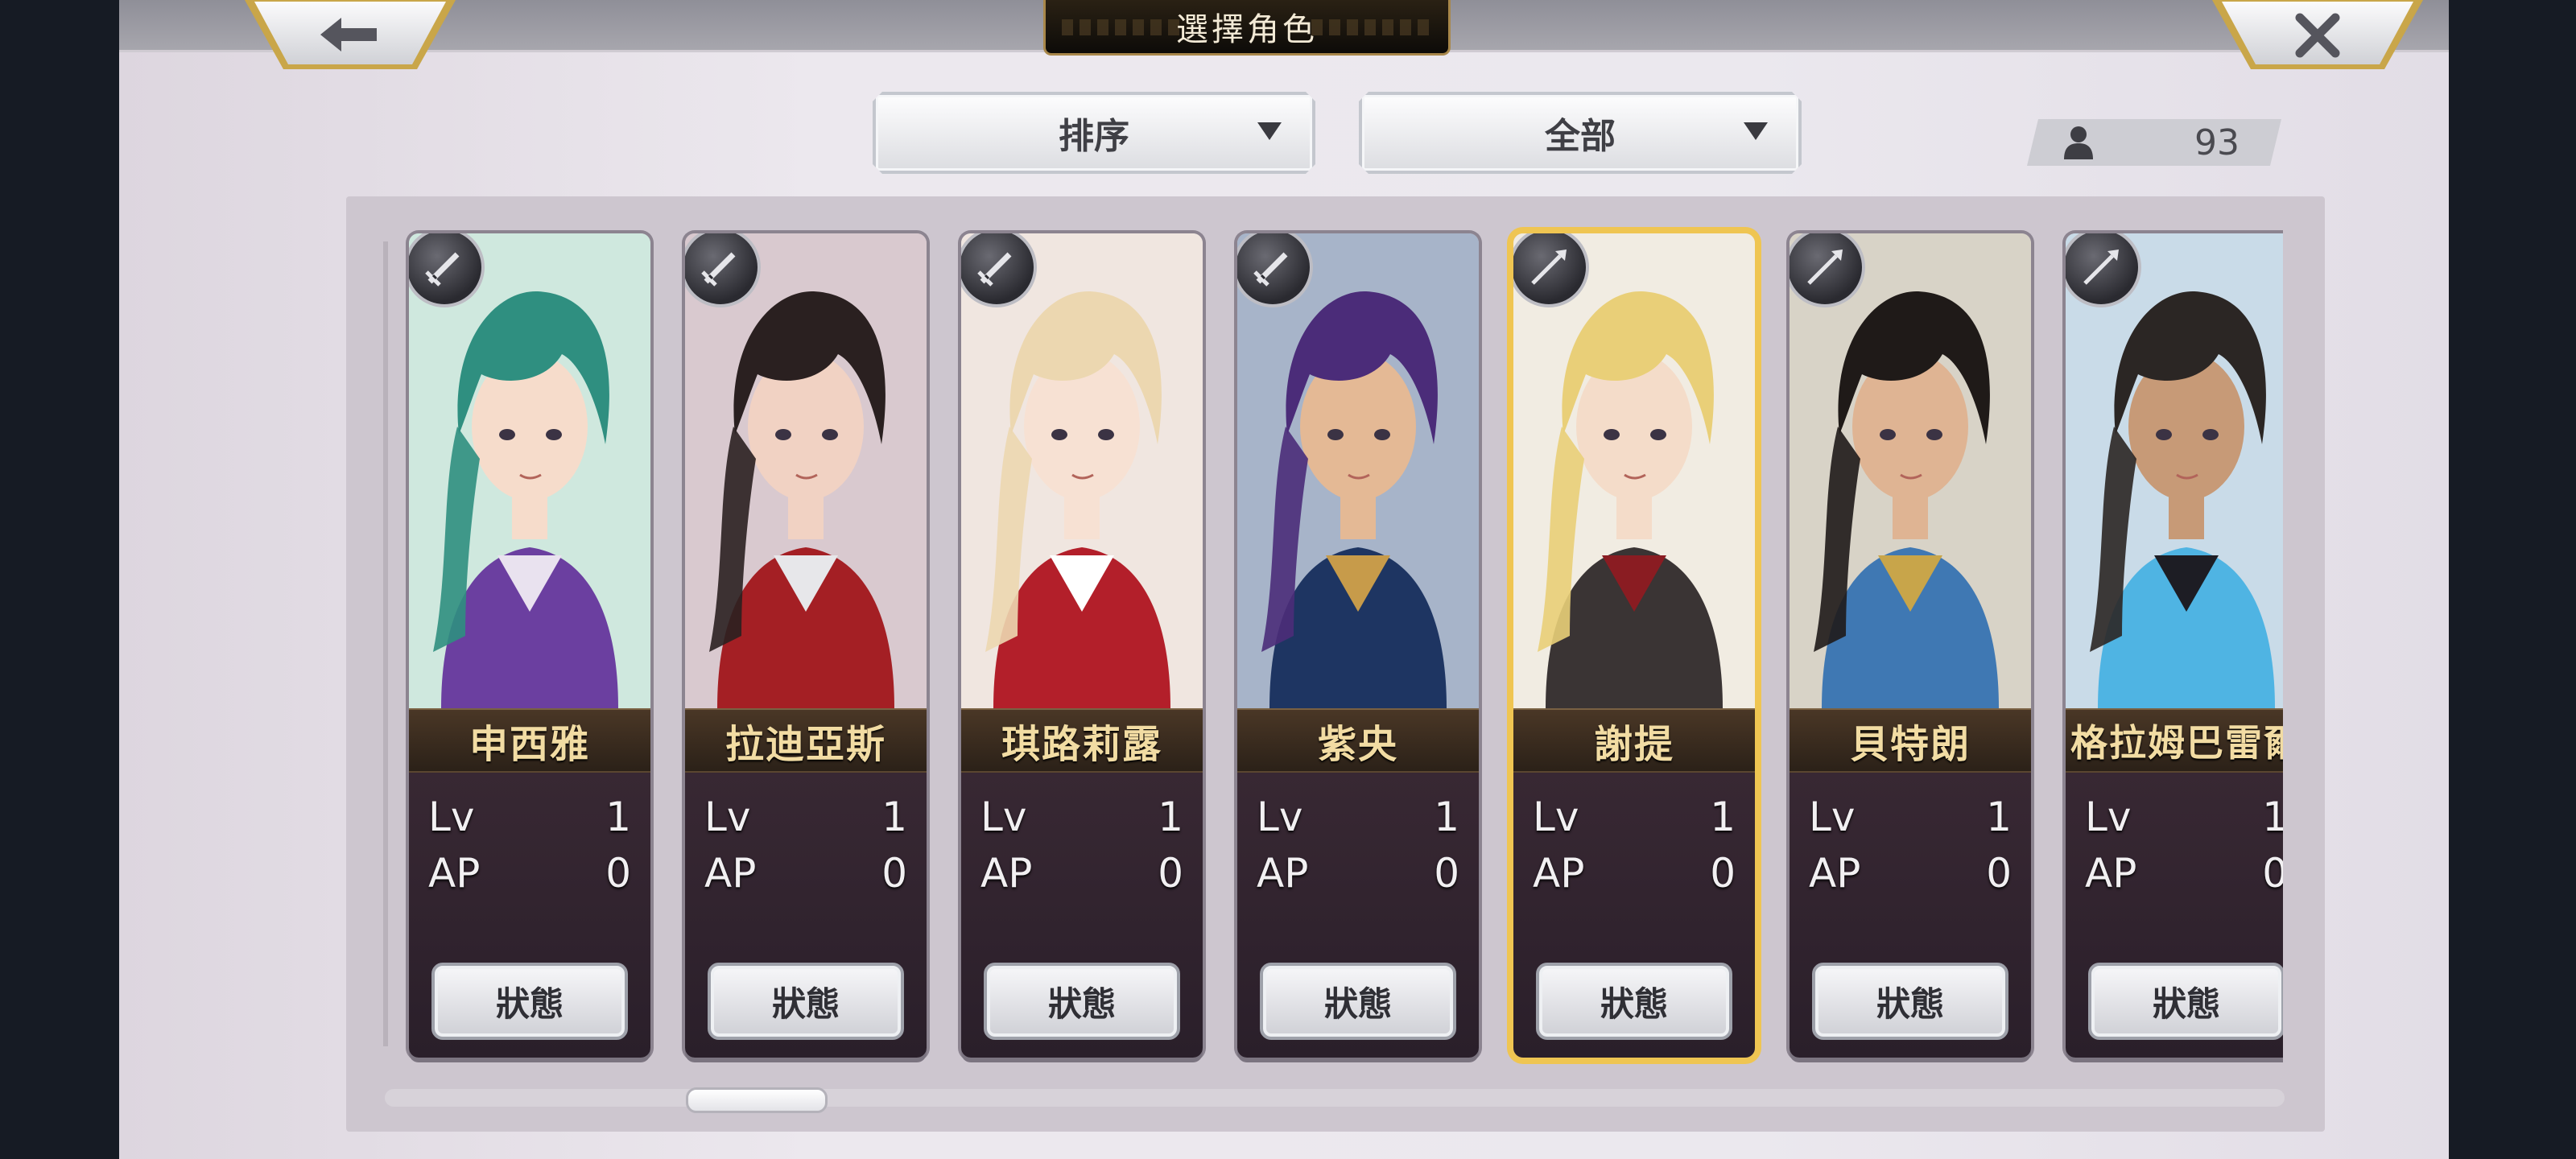 This screenshot has width=2576, height=1159. I want to click on character-name-bar: 謝提, so click(1634, 740).